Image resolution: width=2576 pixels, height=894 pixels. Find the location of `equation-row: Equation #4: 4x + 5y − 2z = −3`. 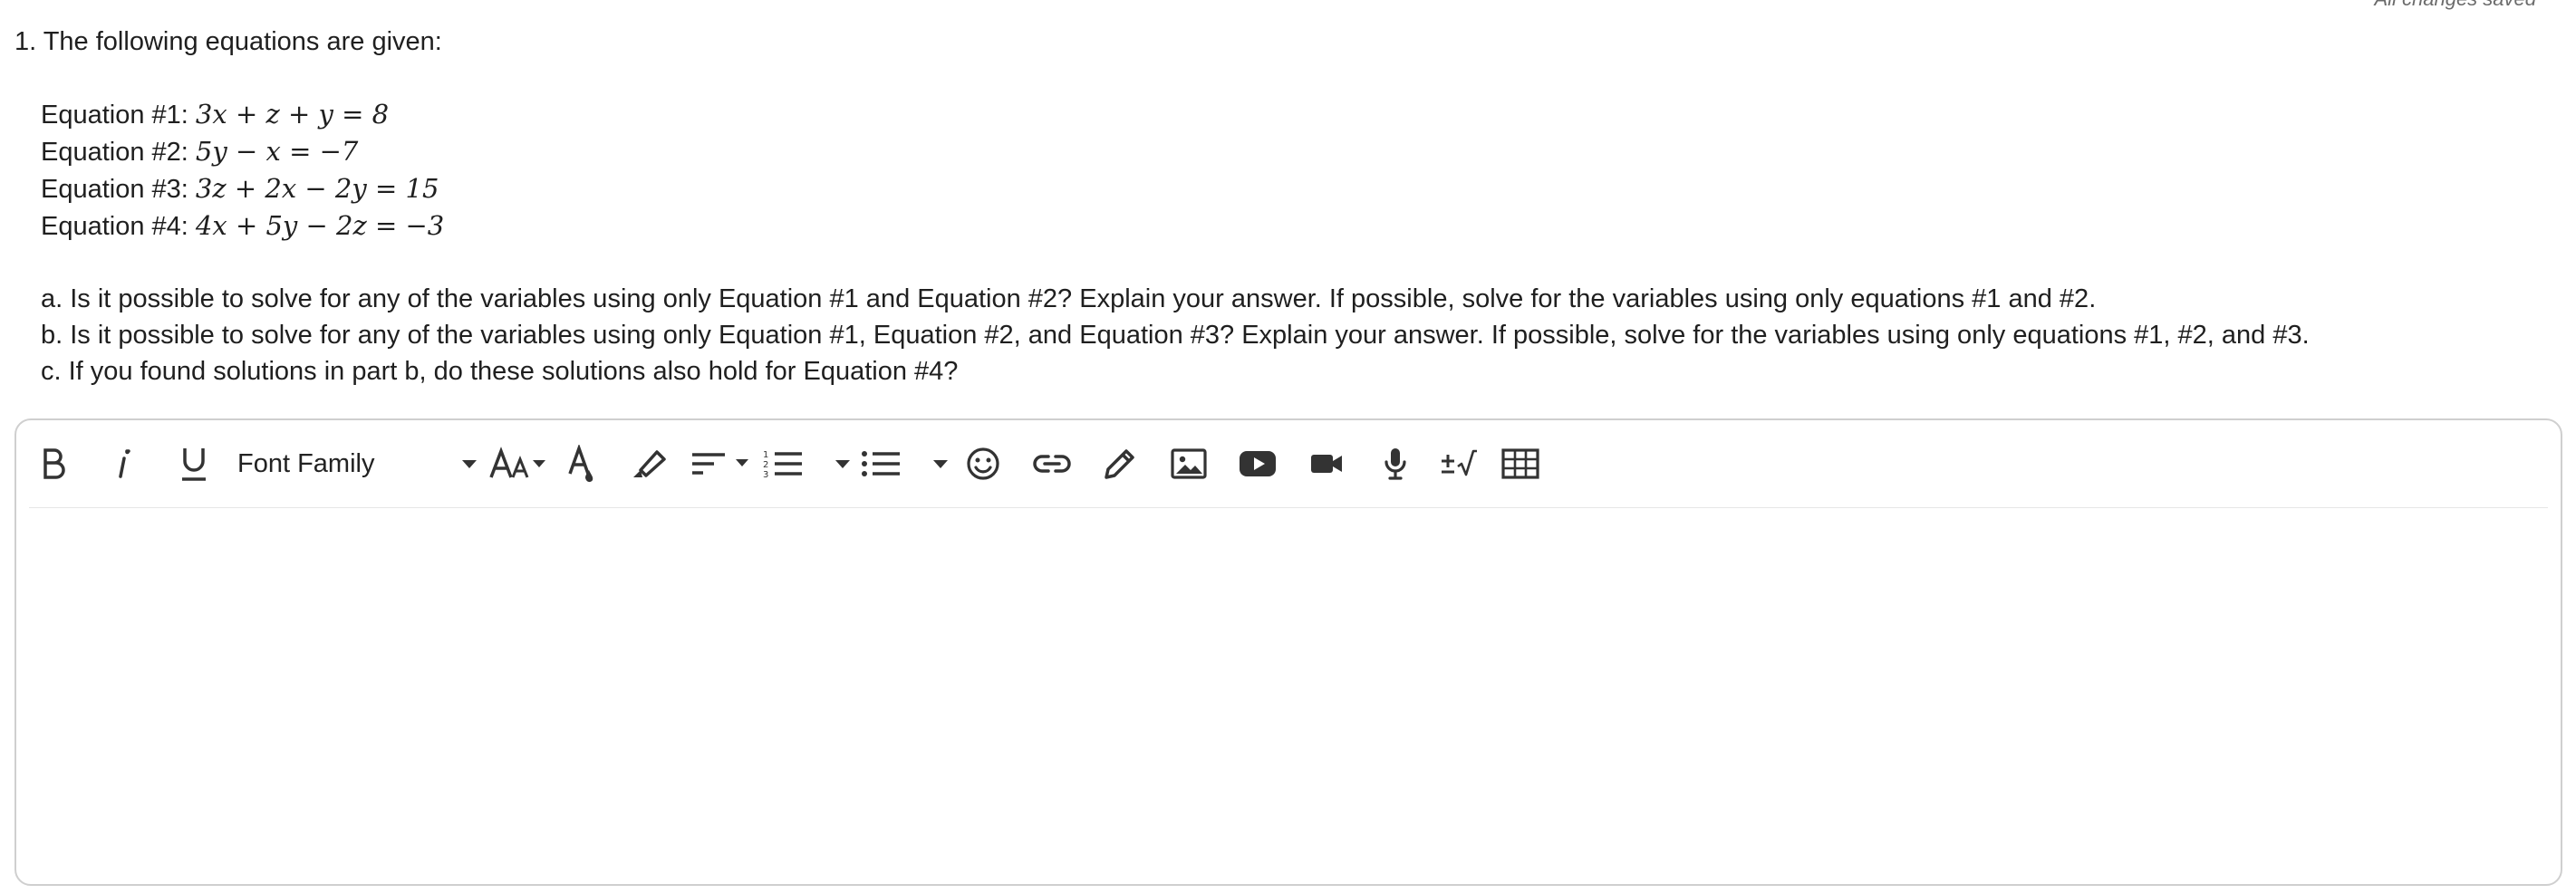

equation-row: Equation #4: 4x + 5y − 2z = −3 is located at coordinates (1175, 226).